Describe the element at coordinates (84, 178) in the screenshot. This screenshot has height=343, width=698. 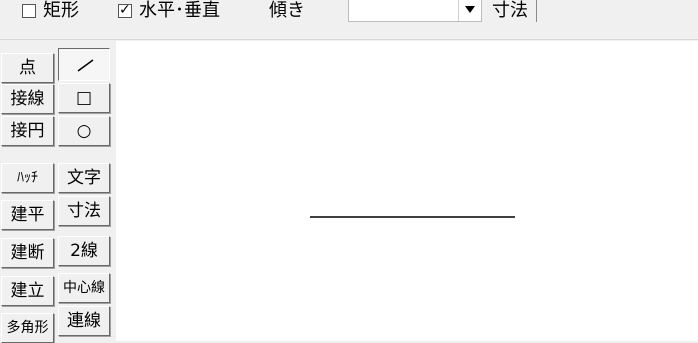
I see `tool-text-button: 文字` at that location.